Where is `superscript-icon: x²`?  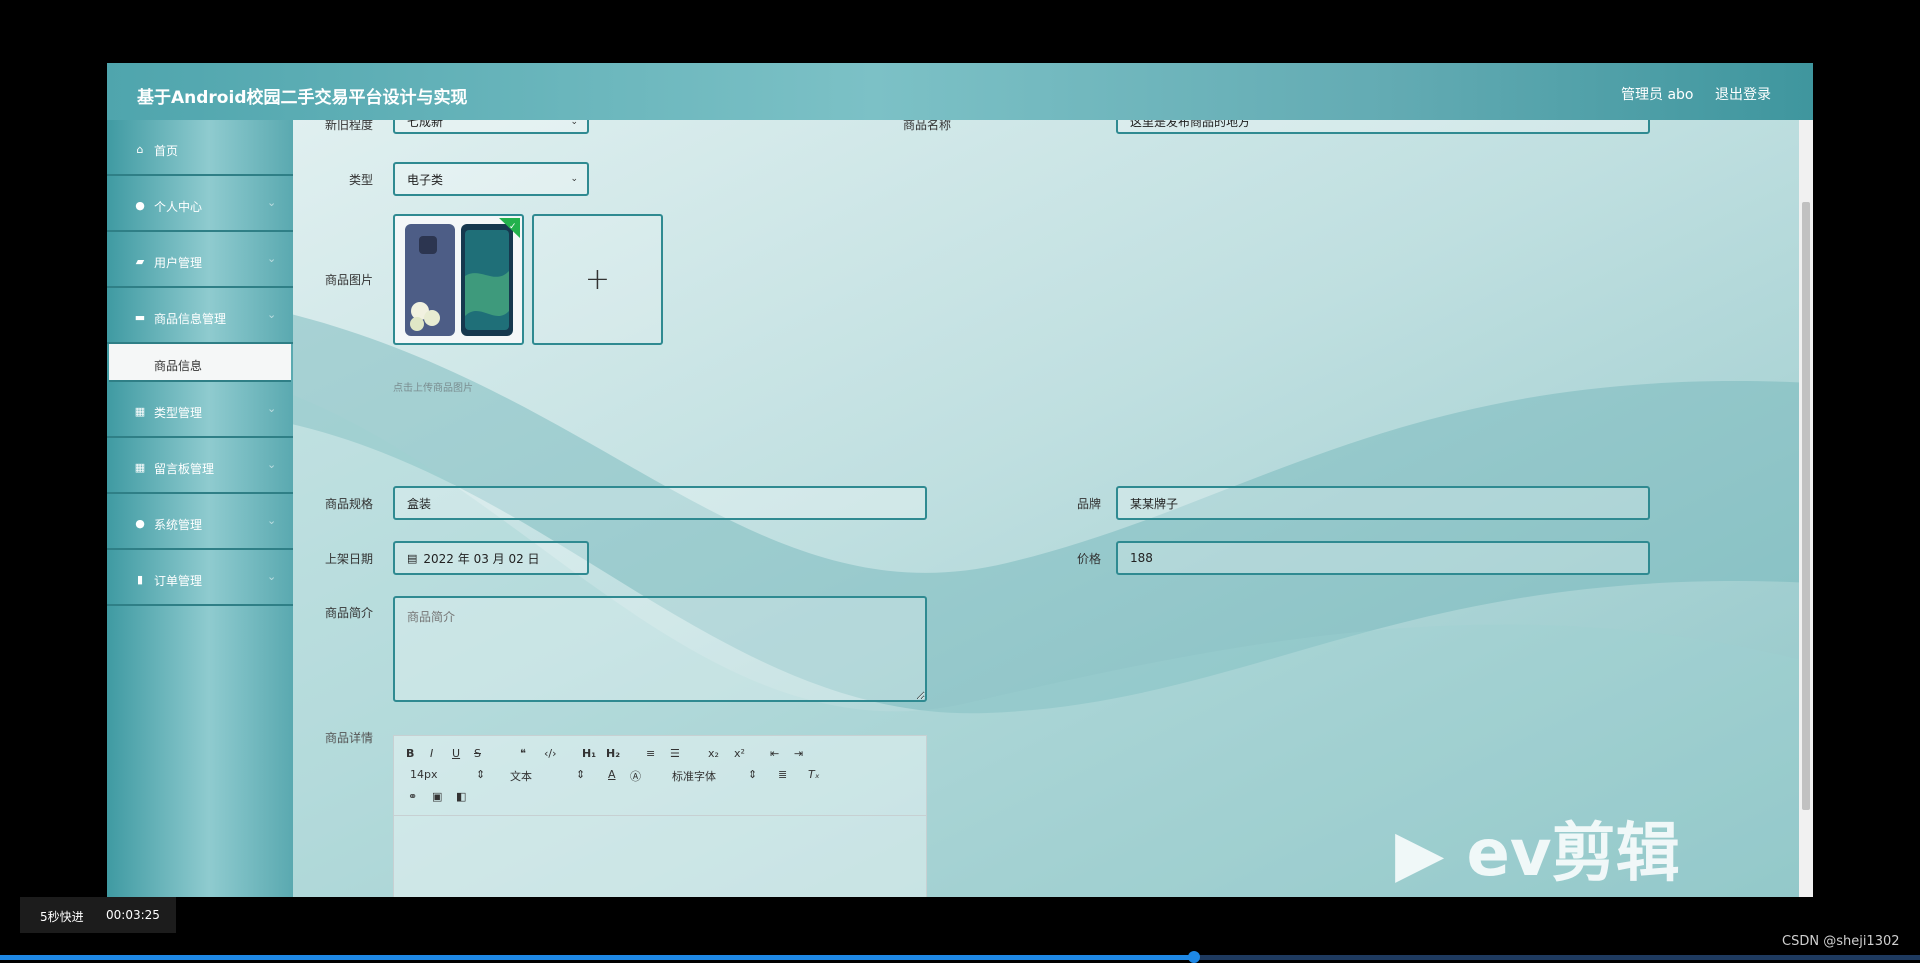 superscript-icon: x² is located at coordinates (739, 753).